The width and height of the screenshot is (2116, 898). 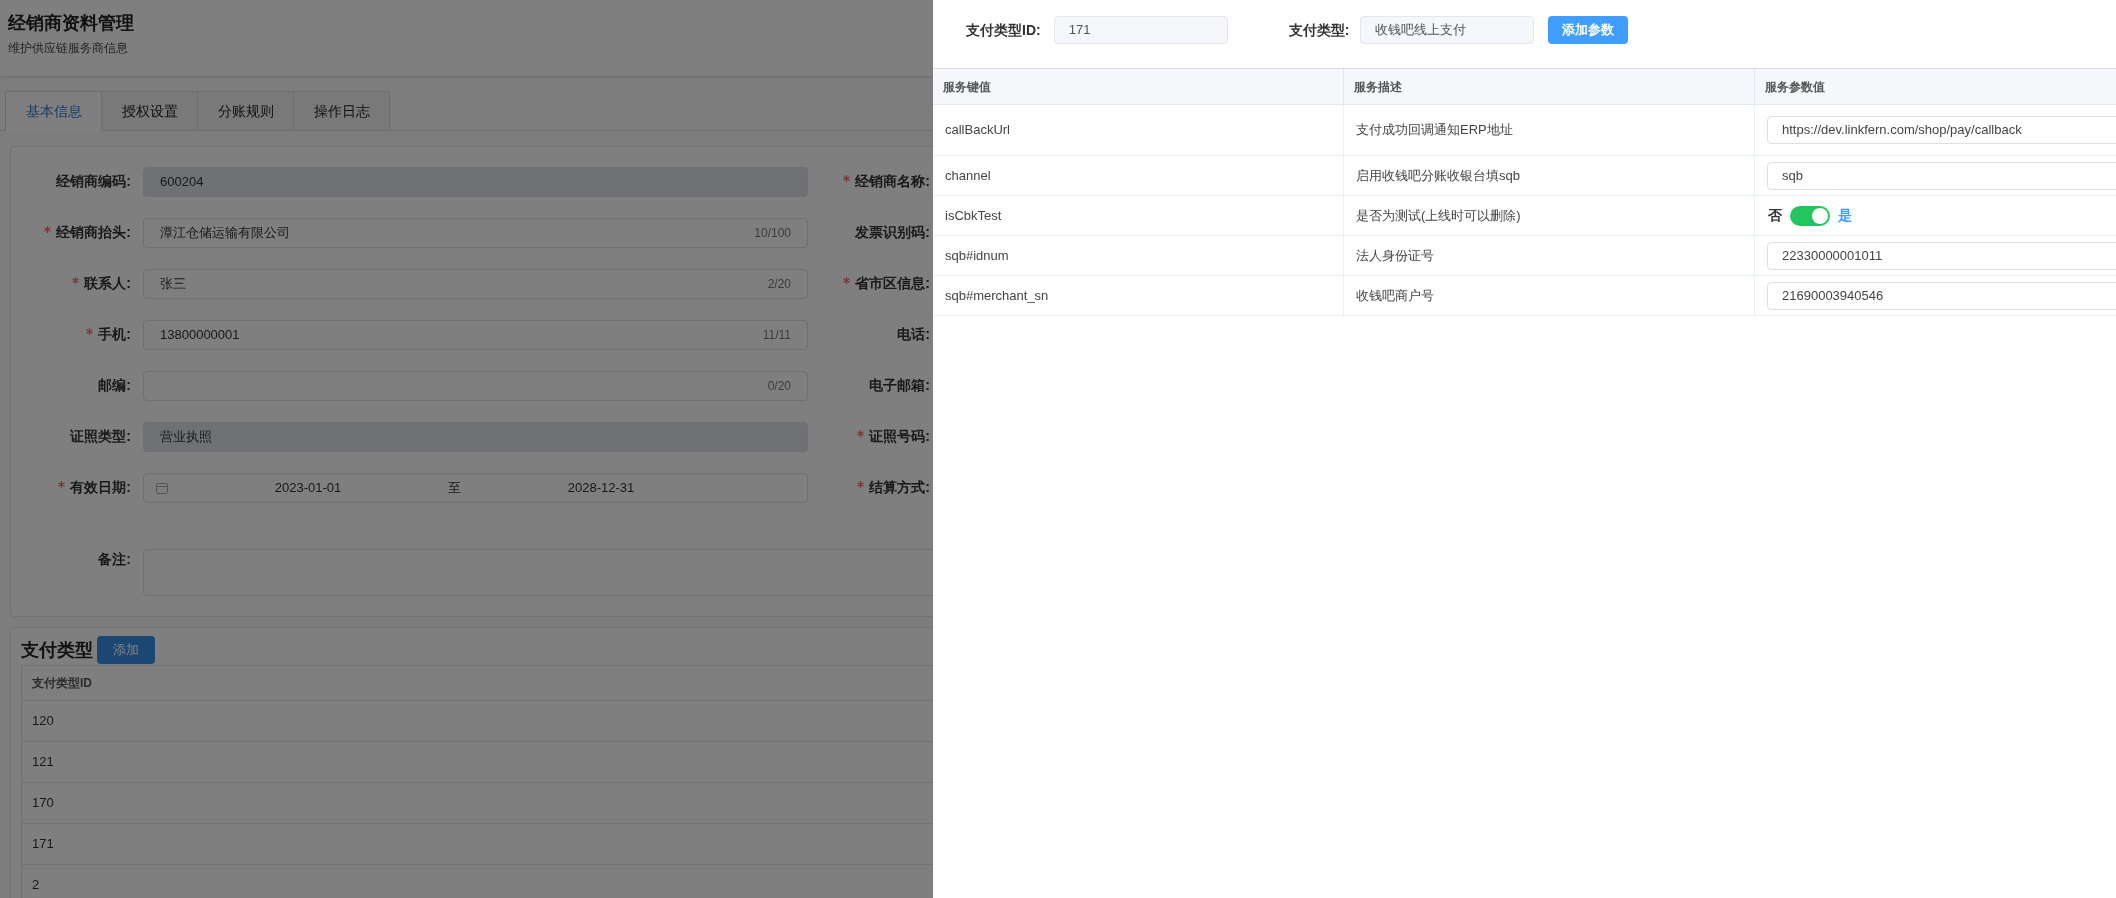 I want to click on text-field: 营业执照, so click(x=475, y=436).